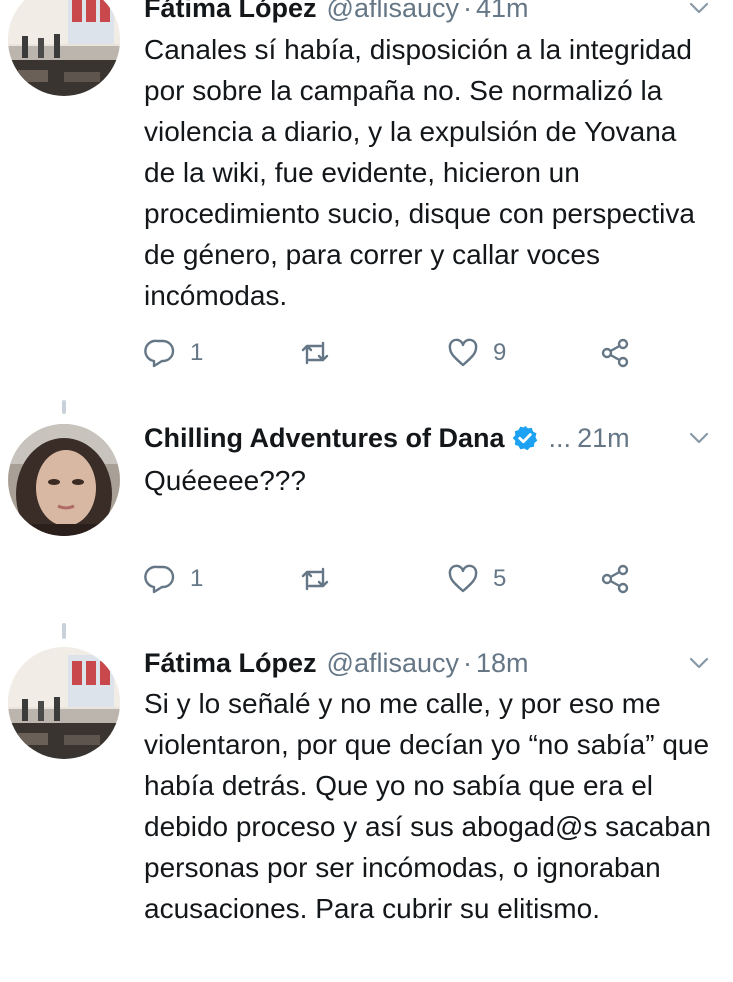  What do you see at coordinates (502, 663) in the screenshot?
I see `timestamp: 18m` at bounding box center [502, 663].